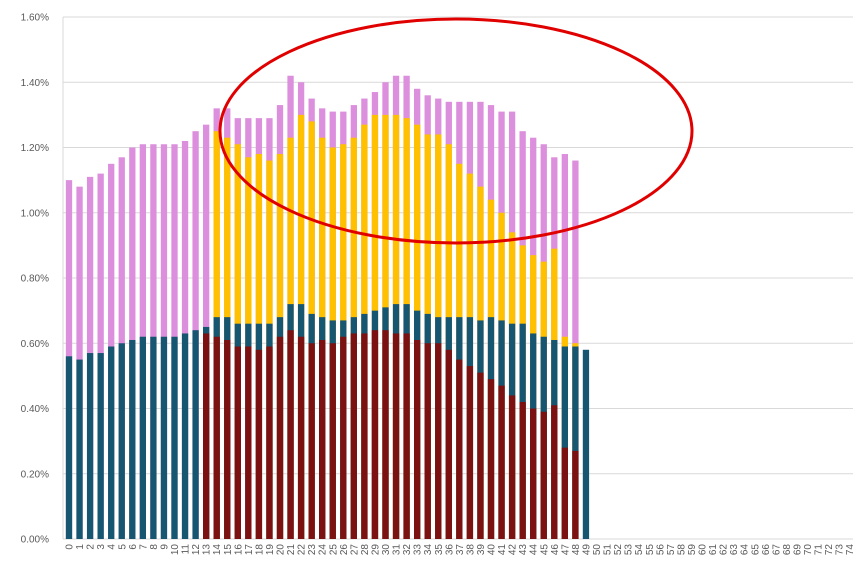 This screenshot has width=853, height=573. Describe the element at coordinates (470, 550) in the screenshot. I see `x-tick-label: 38` at that location.